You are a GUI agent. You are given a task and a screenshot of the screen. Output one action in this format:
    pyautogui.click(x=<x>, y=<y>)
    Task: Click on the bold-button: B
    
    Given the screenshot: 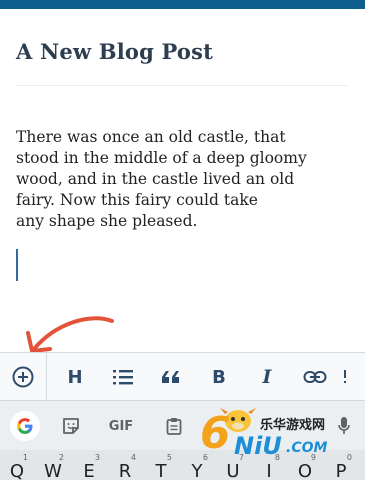 What is the action you would take?
    pyautogui.click(x=219, y=377)
    